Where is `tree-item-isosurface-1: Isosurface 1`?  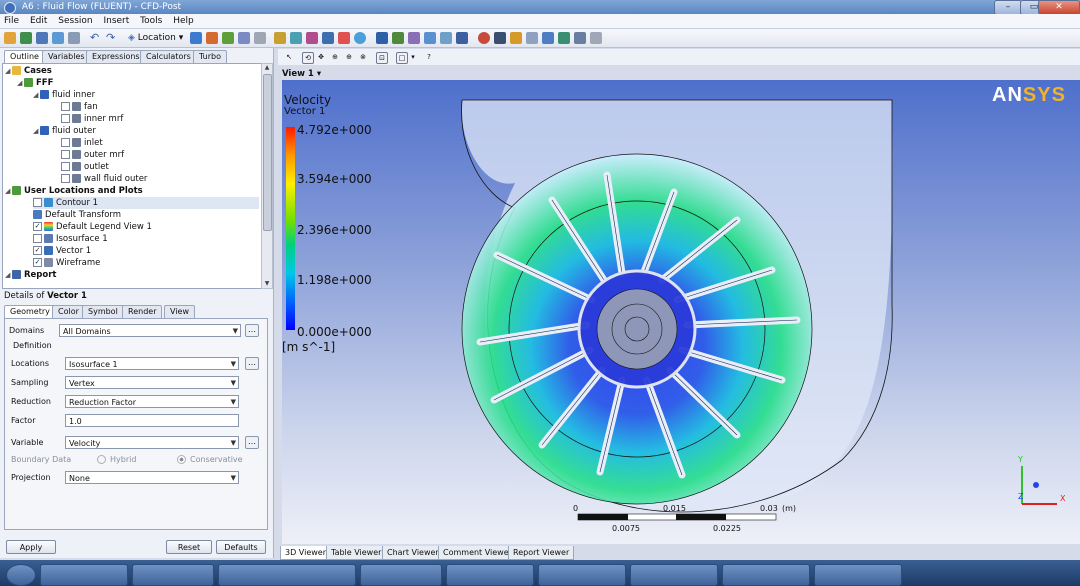
tree-item-isosurface-1: Isosurface 1 is located at coordinates (70, 239).